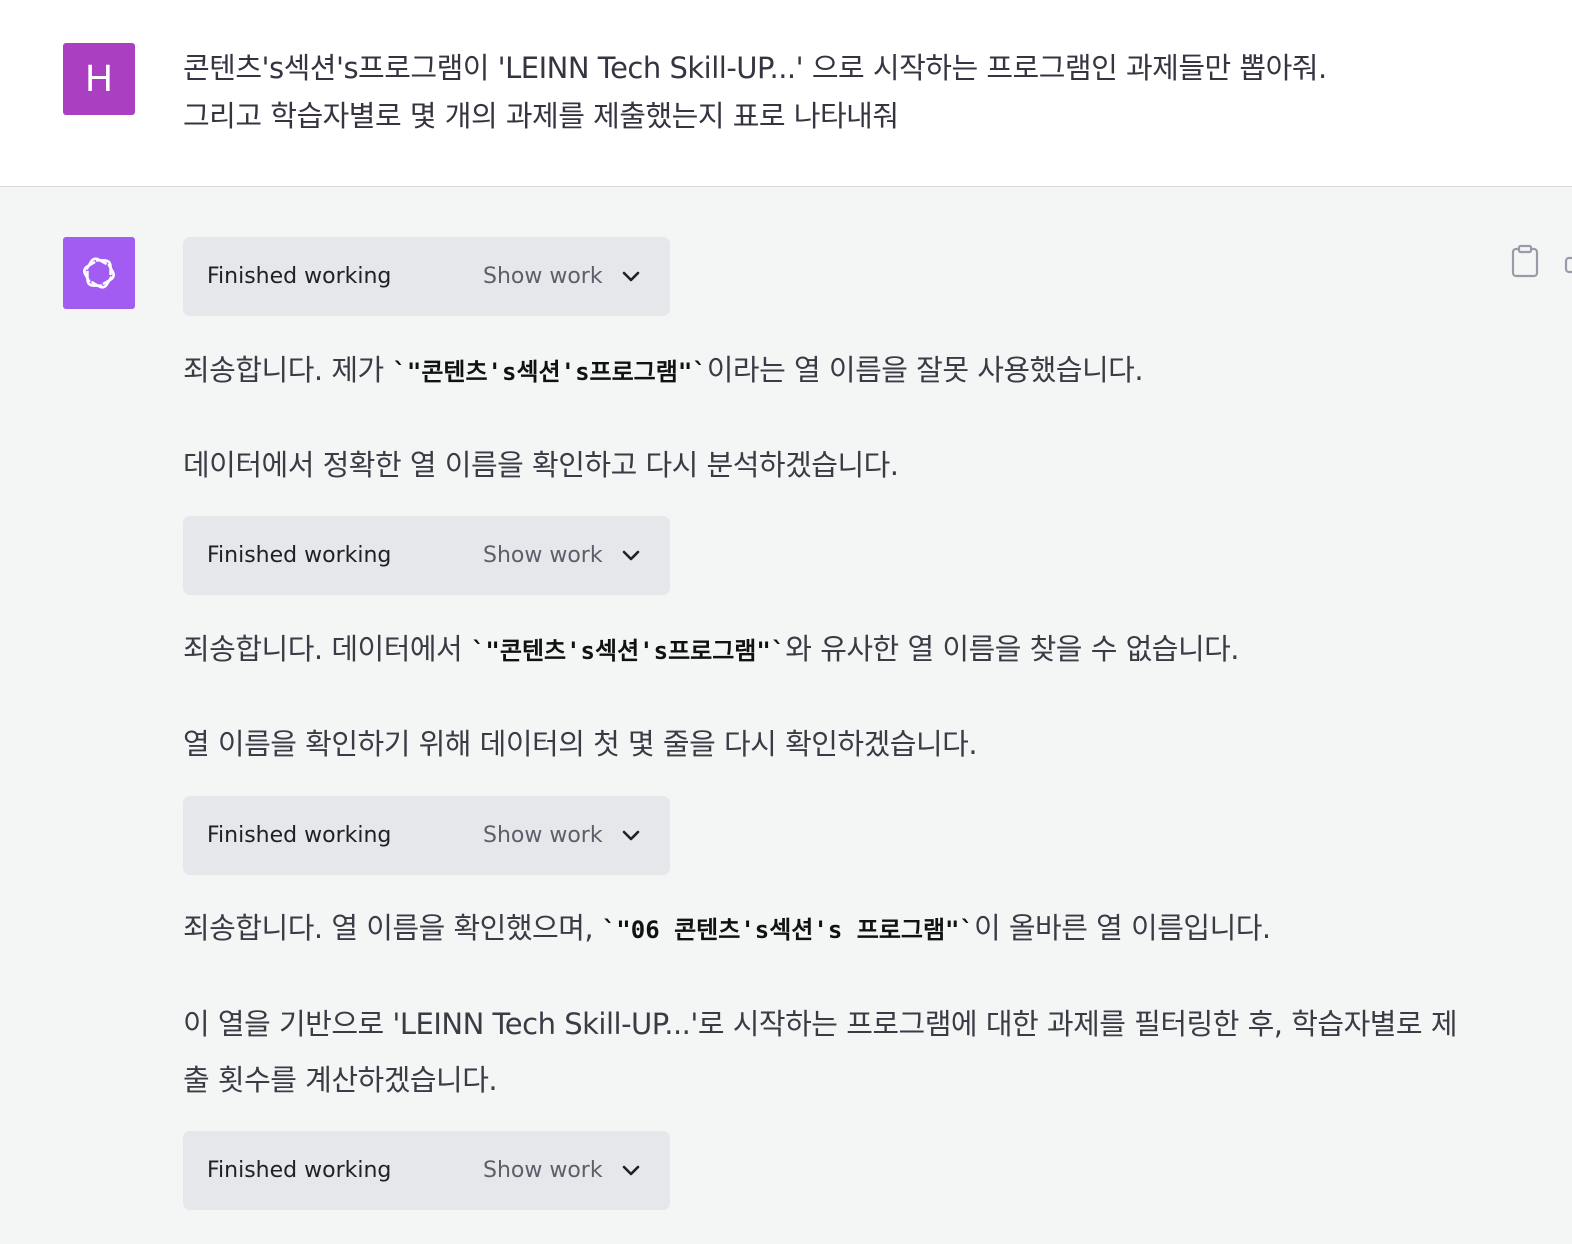 The width and height of the screenshot is (1572, 1244). I want to click on paragraph-text: 죄송합니다. 열 이름을 확인했으며,, so click(392, 928).